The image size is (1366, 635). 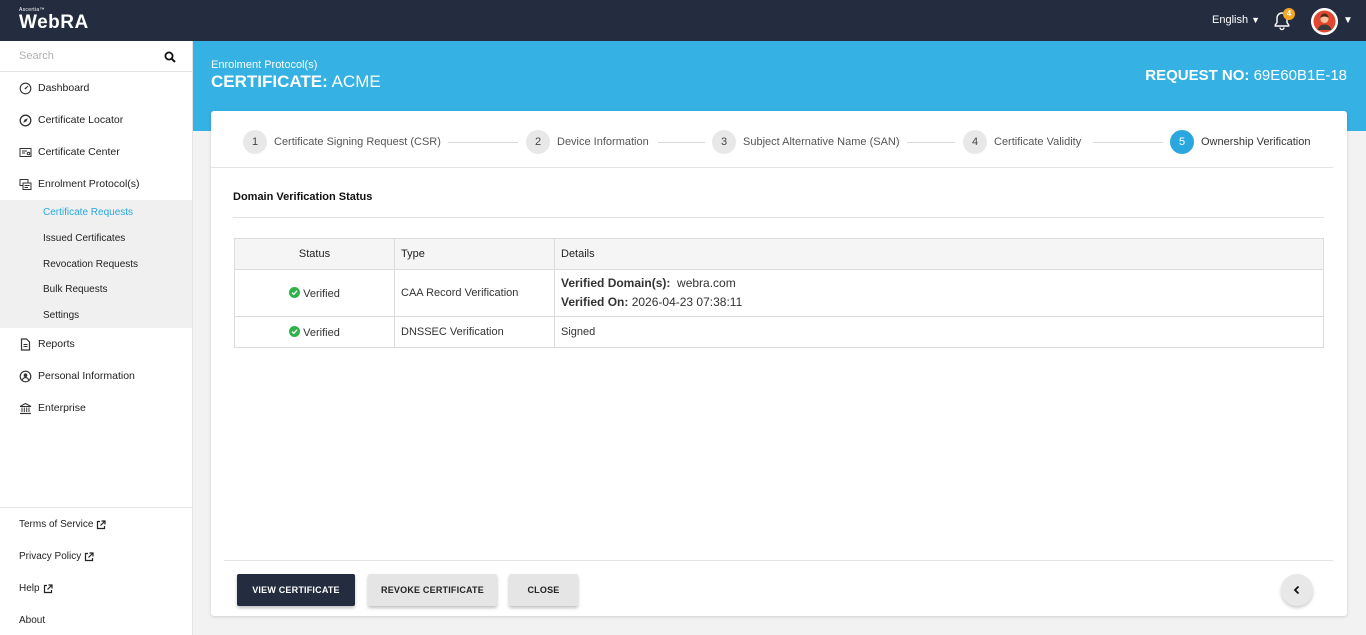 What do you see at coordinates (255, 142) in the screenshot?
I see `step-number: 1` at bounding box center [255, 142].